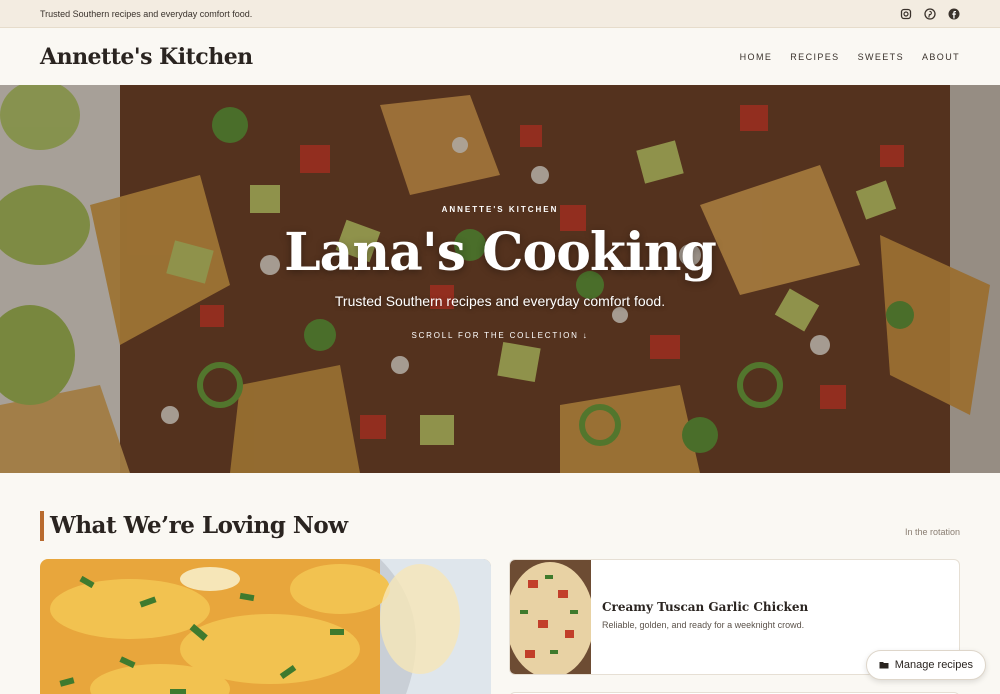 The image size is (1000, 694). I want to click on hero-kicker: ANNETTE'S KITCHEN, so click(500, 209).